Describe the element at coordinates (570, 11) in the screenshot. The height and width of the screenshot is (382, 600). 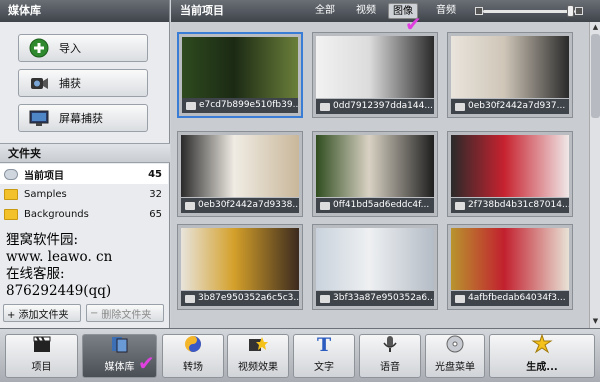
I see `slider-handle` at that location.